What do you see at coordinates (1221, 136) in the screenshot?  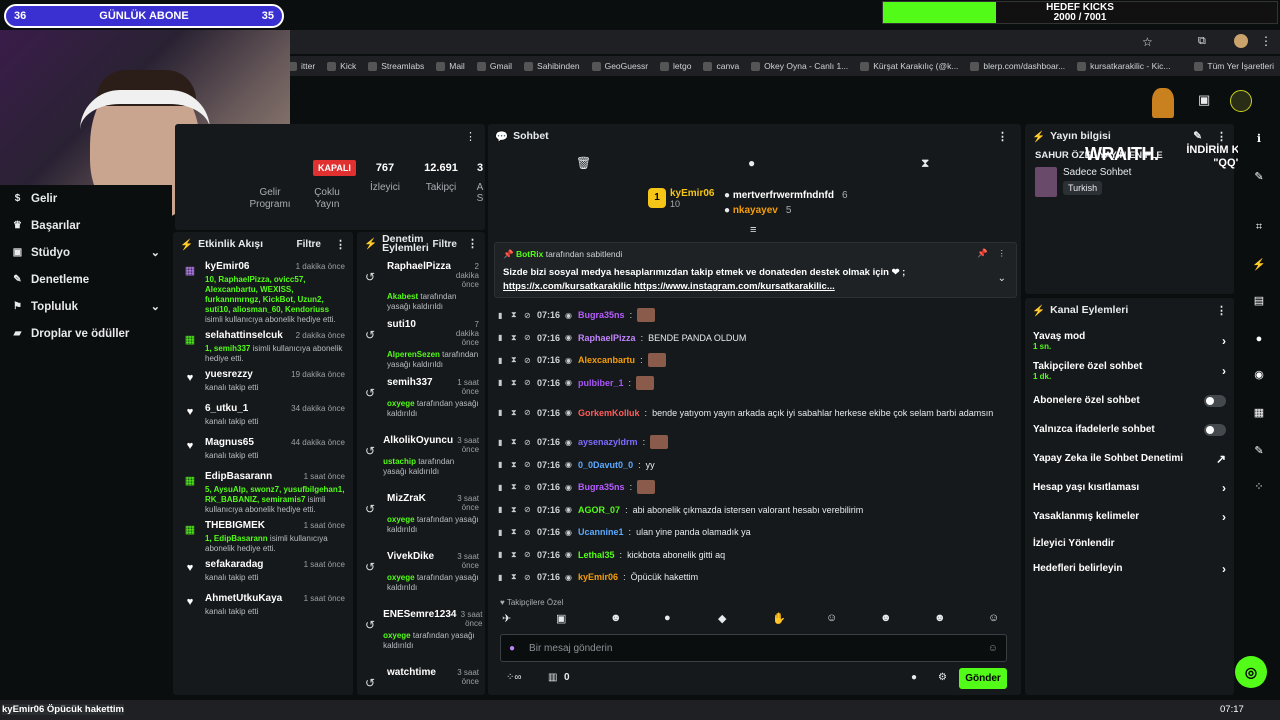 I see `stream-info-menu-icon: ⋮` at bounding box center [1221, 136].